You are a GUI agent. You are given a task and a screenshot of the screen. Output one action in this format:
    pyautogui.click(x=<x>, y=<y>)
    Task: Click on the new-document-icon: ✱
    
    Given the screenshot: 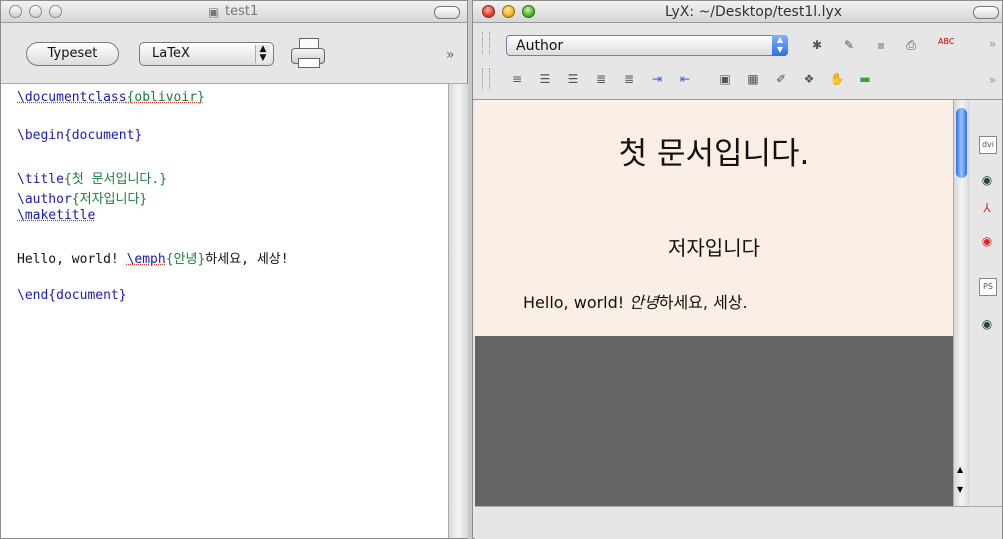 What is the action you would take?
    pyautogui.click(x=817, y=45)
    